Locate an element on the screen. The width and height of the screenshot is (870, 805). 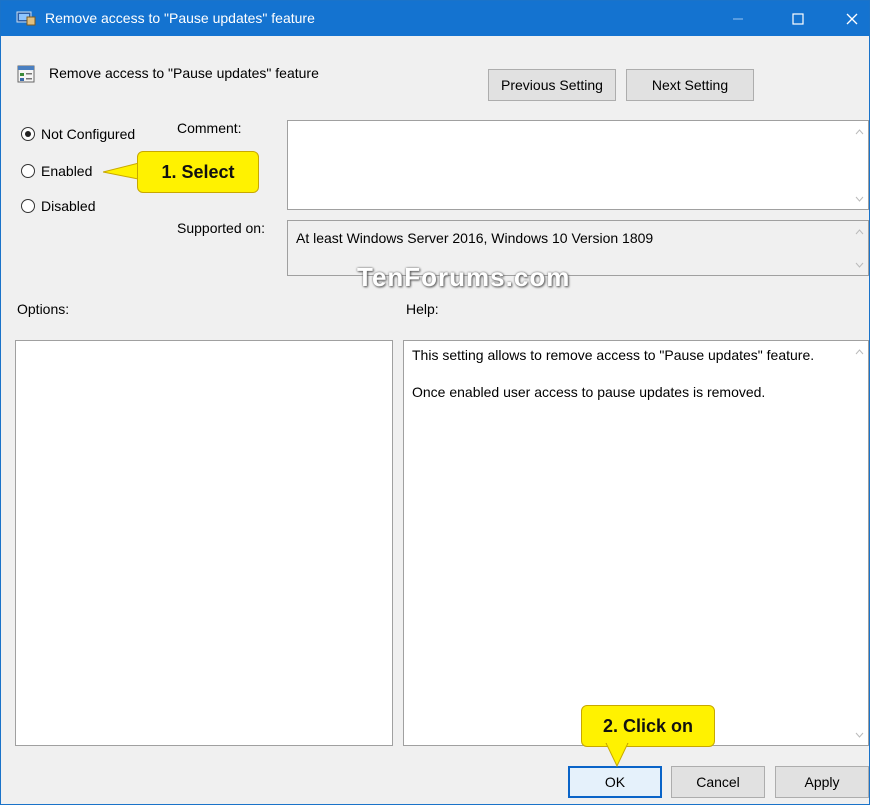
minimize-button is located at coordinates (738, 18).